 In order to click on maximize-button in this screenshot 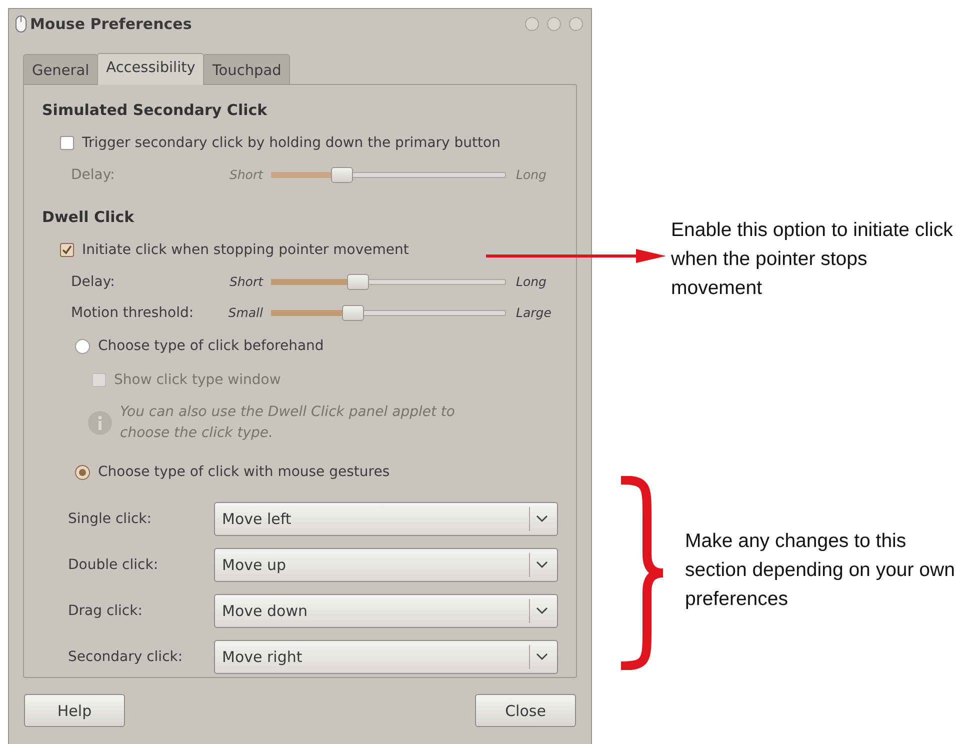, I will do `click(554, 24)`.